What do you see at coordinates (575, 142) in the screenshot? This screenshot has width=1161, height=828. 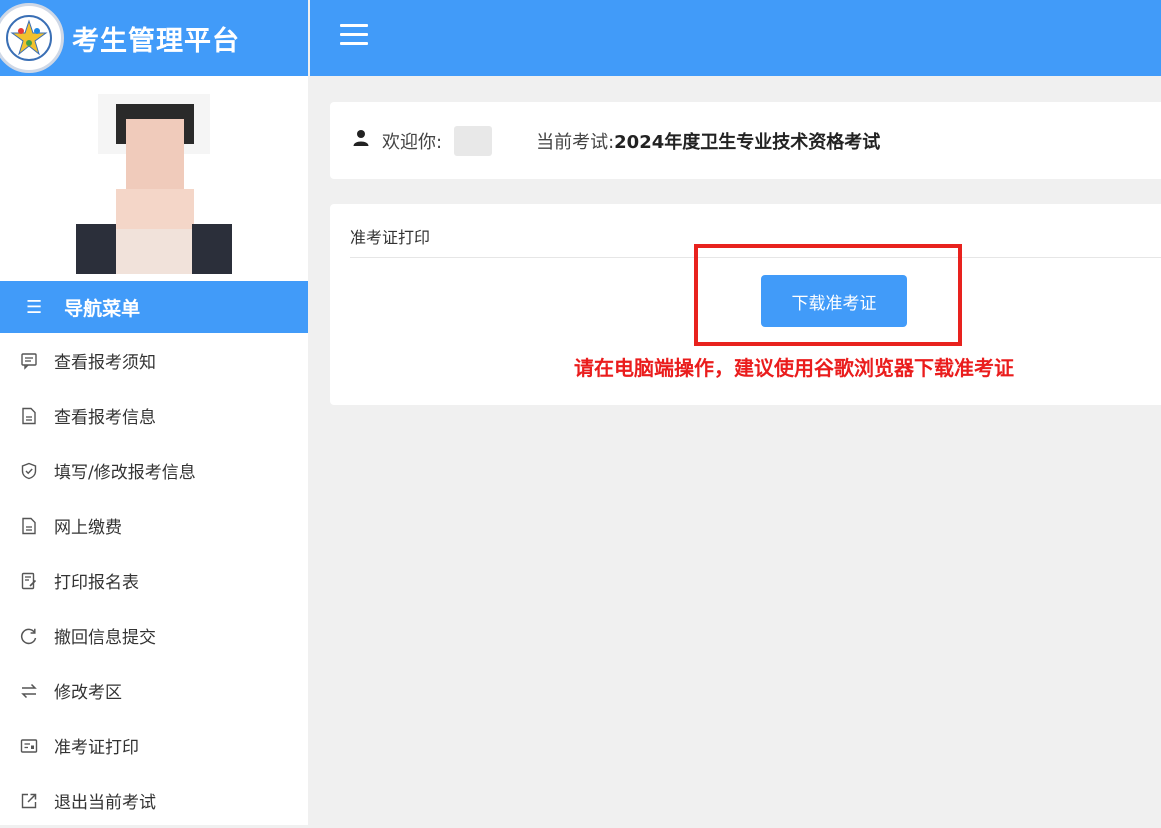 I see `exam-label: 当前考试:` at bounding box center [575, 142].